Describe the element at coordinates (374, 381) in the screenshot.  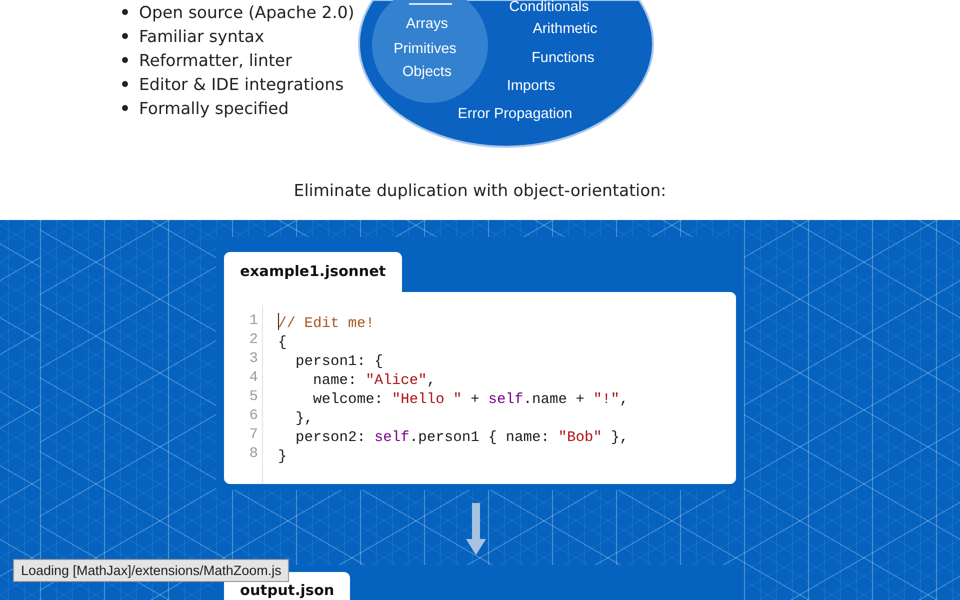
I see `code-line: name: "Alice",` at that location.